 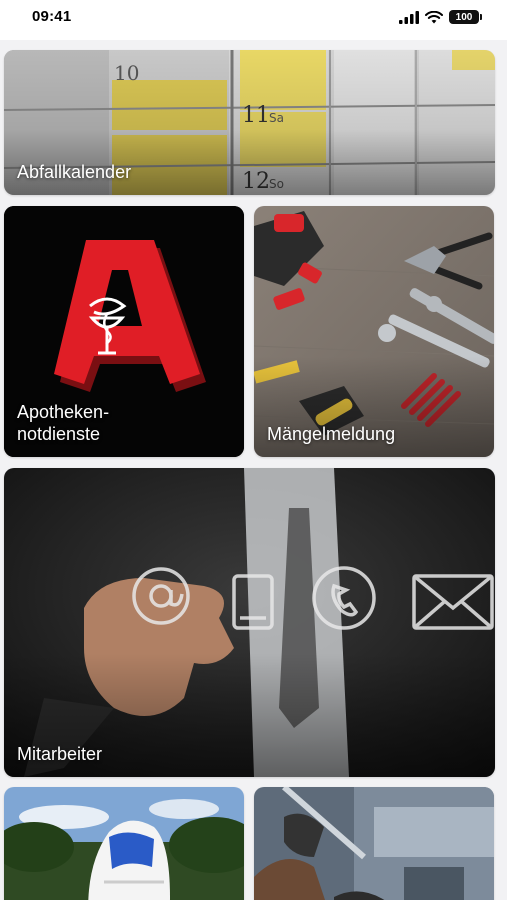 What do you see at coordinates (409, 17) in the screenshot?
I see `signal-icon` at bounding box center [409, 17].